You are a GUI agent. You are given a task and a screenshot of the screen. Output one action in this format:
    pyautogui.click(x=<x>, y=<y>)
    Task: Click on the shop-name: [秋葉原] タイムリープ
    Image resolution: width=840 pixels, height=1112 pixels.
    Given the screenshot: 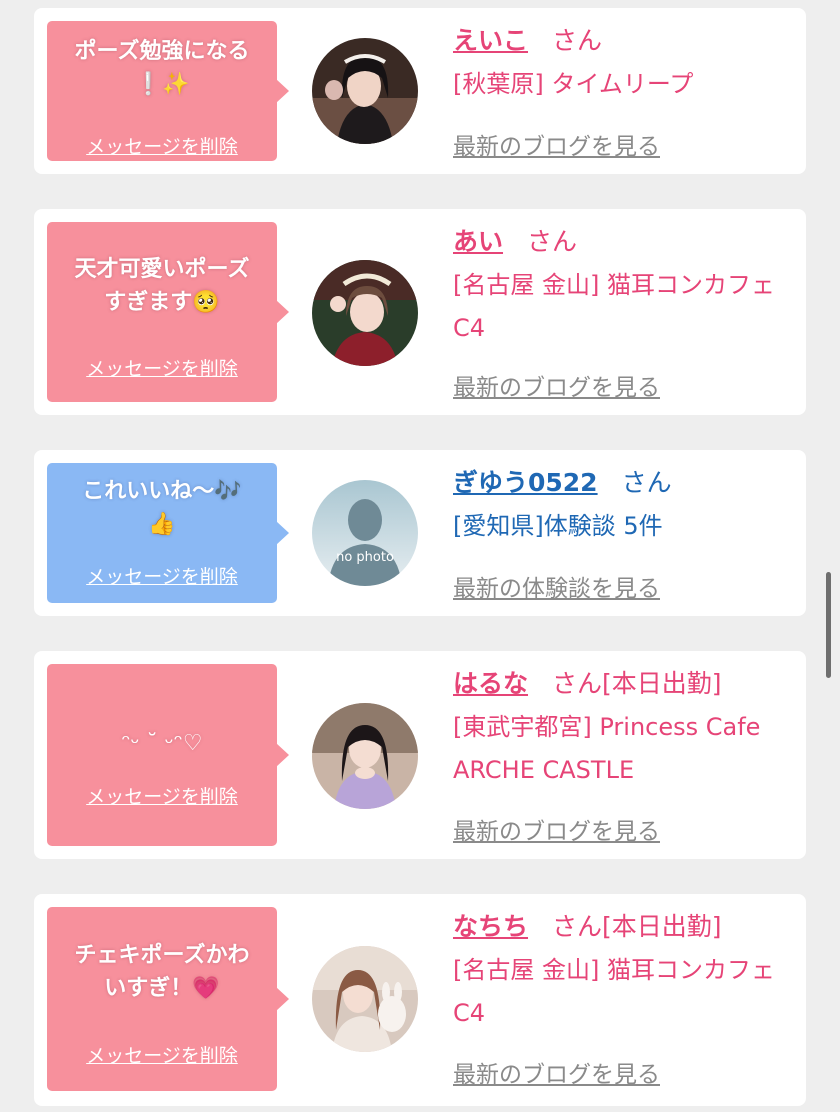 What is the action you would take?
    pyautogui.click(x=573, y=84)
    